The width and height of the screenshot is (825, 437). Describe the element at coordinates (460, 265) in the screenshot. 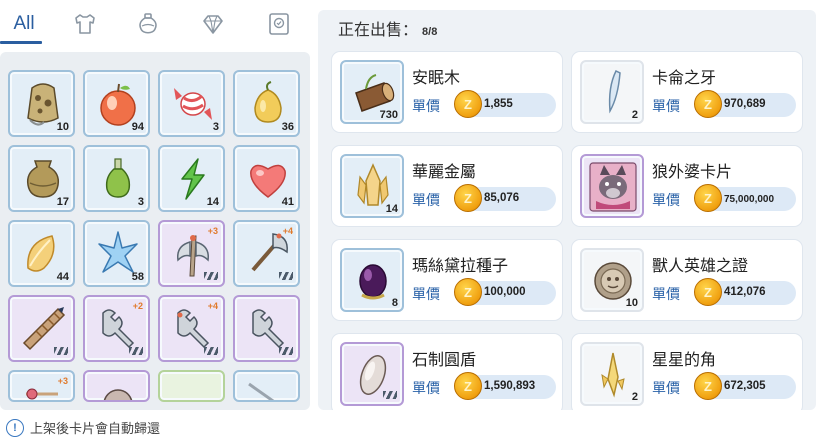

I see `listing-name: 瑪絲黛拉種子` at that location.